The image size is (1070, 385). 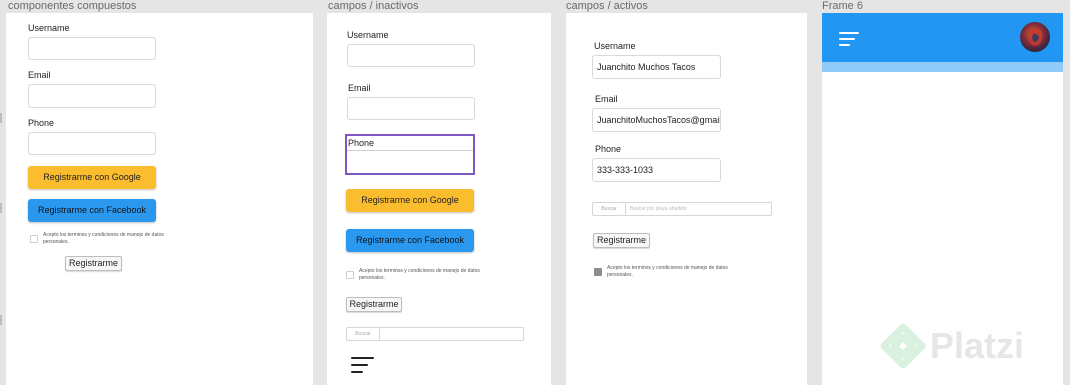 I want to click on canvas-edge-marks, so click(x=1, y=199).